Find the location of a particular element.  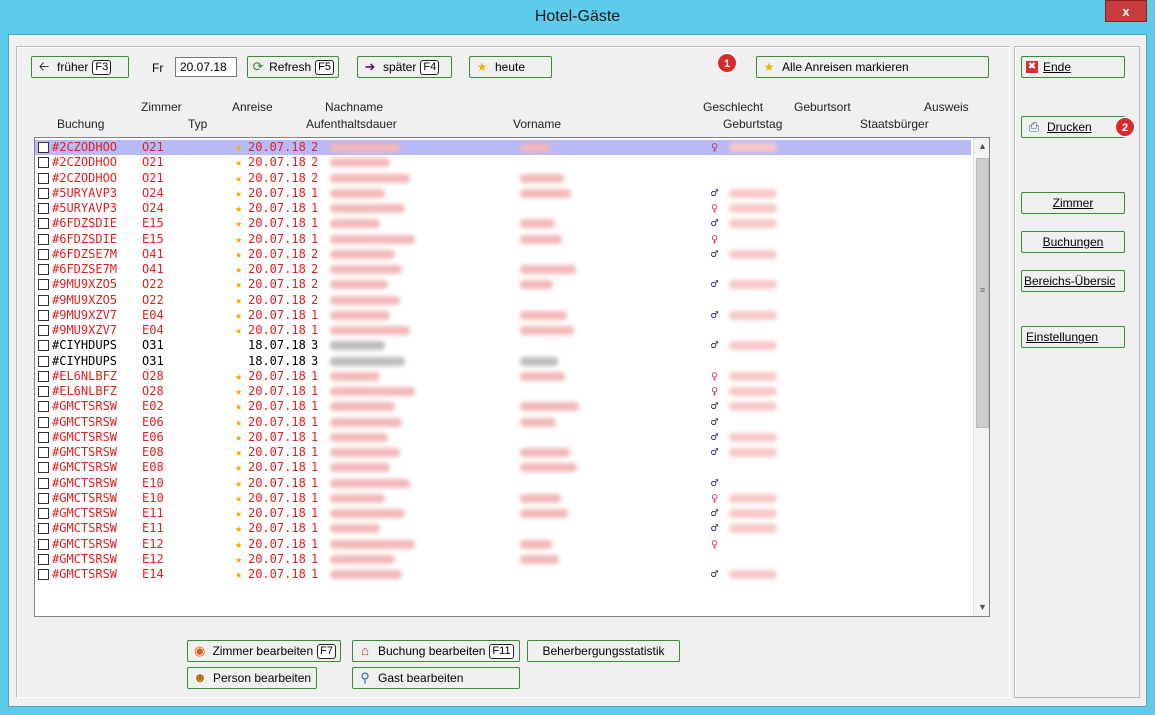

table-row: #6FDZSDIE E15 ★ 20.07.18 1 ♀ is located at coordinates (503, 239).